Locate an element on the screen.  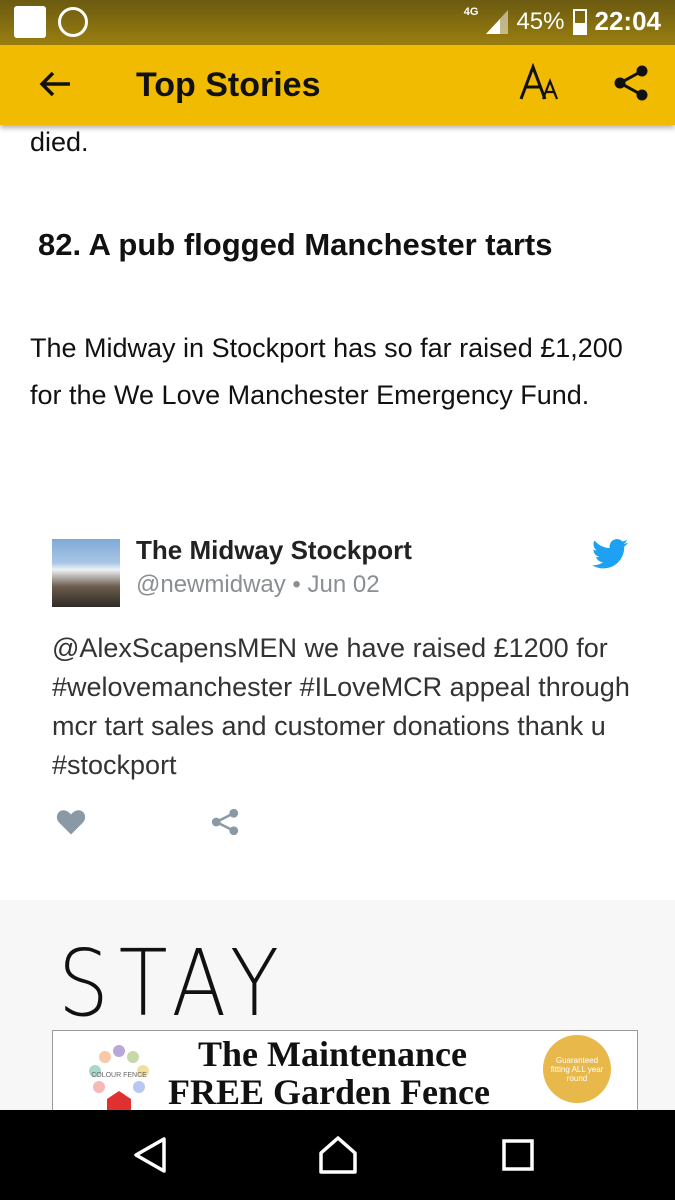
tweet-author-name: The Midway Stockport is located at coordinates (274, 550).